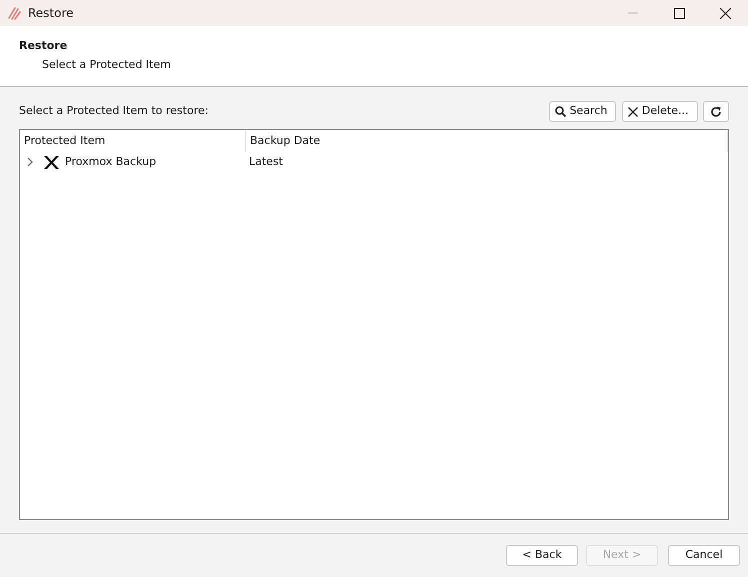 The height and width of the screenshot is (577, 748). I want to click on refresh-button, so click(716, 111).